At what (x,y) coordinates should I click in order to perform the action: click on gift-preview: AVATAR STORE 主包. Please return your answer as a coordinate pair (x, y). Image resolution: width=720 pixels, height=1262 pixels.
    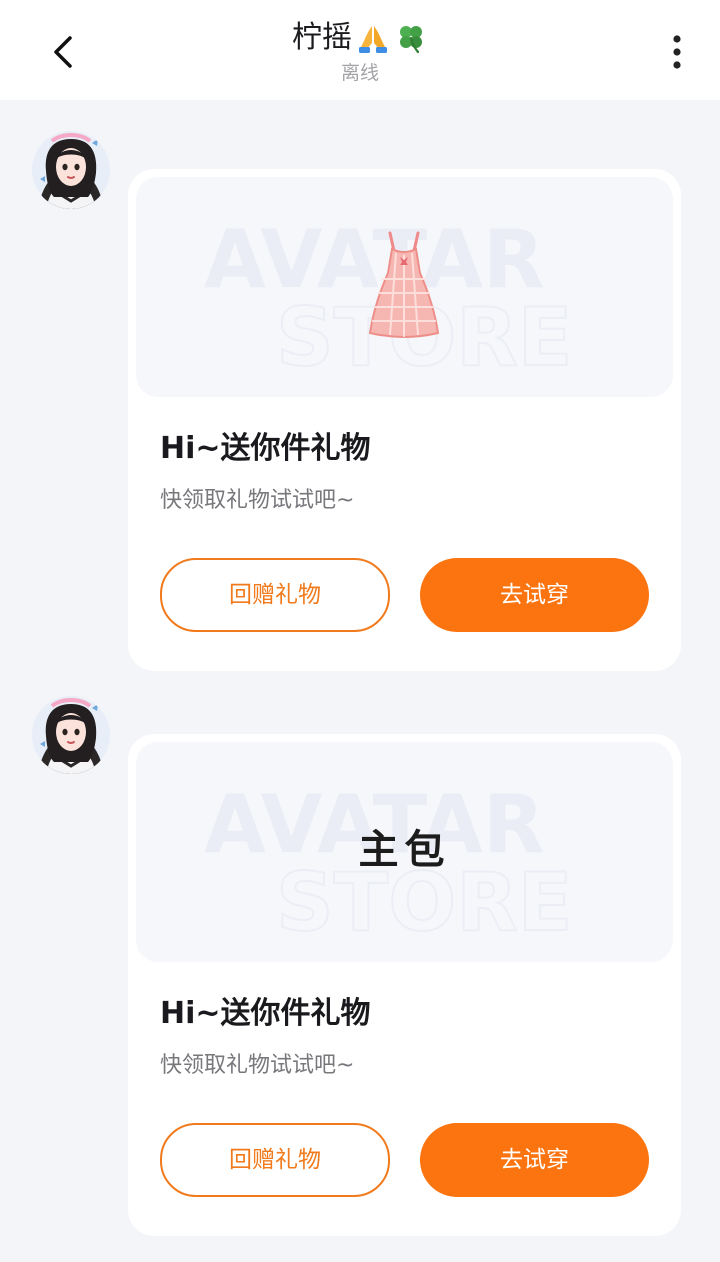
    Looking at the image, I should click on (404, 852).